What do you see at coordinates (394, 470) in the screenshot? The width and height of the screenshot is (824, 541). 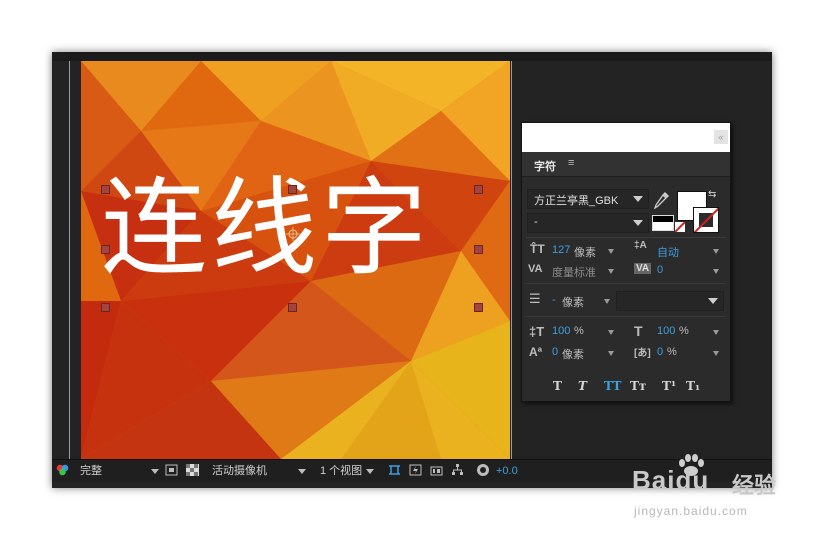 I see `pixel-aspect-icon` at bounding box center [394, 470].